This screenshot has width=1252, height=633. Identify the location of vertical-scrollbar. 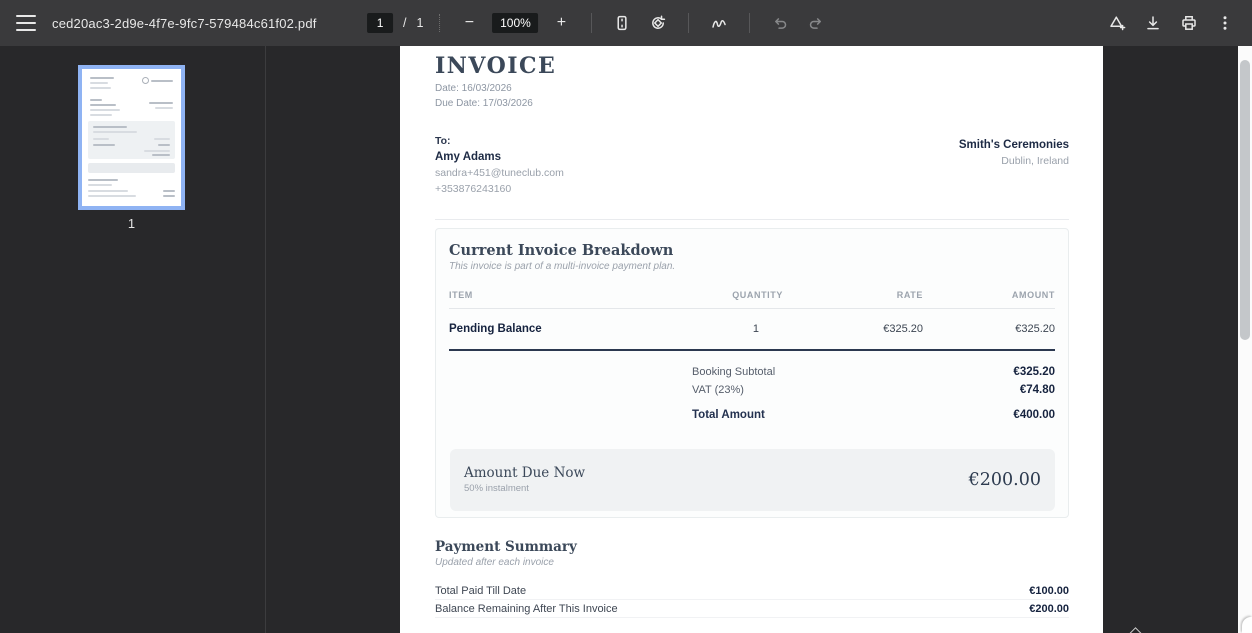
(1245, 339).